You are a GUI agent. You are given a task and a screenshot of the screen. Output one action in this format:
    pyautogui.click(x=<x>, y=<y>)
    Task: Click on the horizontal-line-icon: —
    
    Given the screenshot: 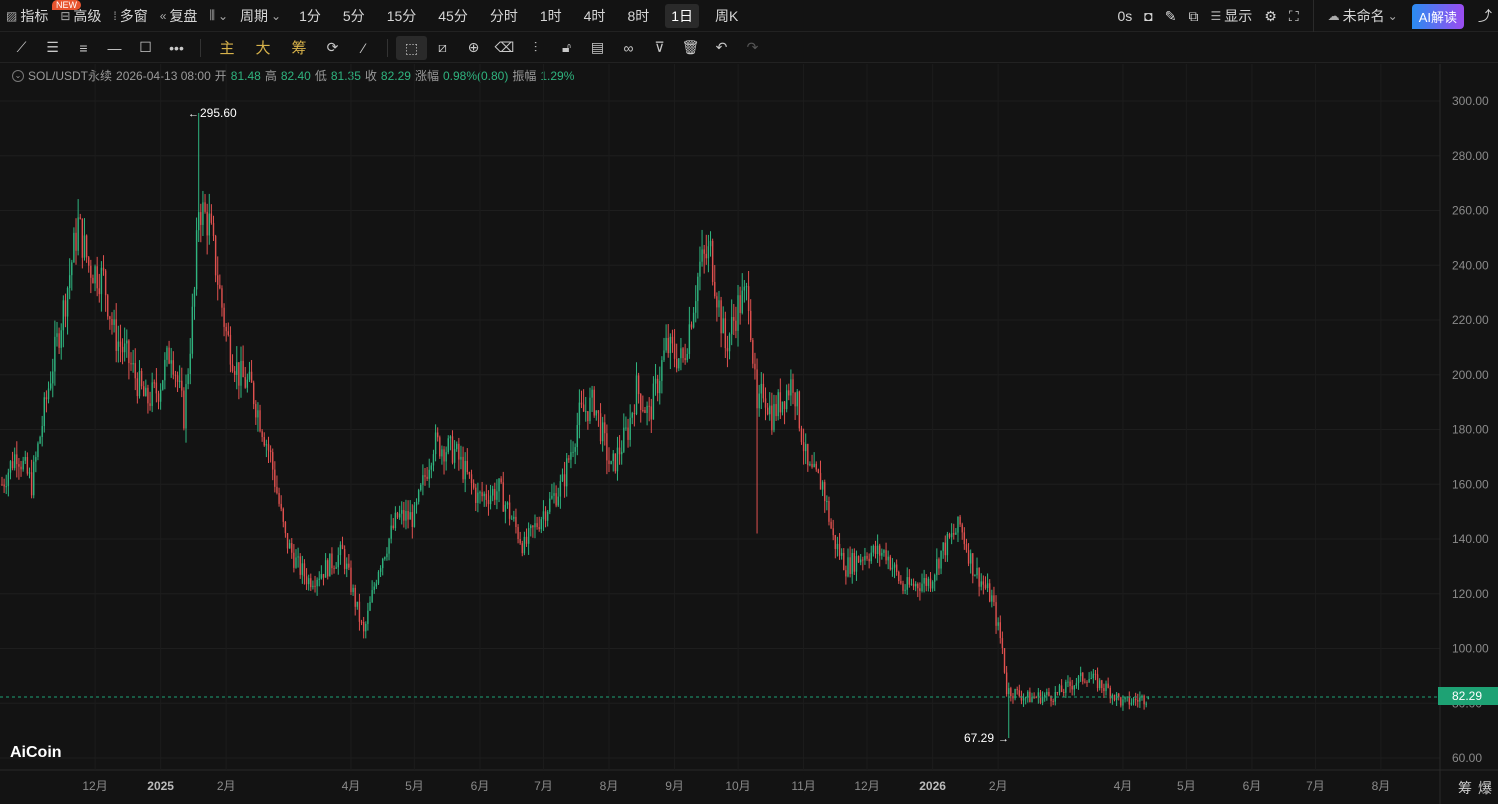 What is the action you would take?
    pyautogui.click(x=114, y=48)
    